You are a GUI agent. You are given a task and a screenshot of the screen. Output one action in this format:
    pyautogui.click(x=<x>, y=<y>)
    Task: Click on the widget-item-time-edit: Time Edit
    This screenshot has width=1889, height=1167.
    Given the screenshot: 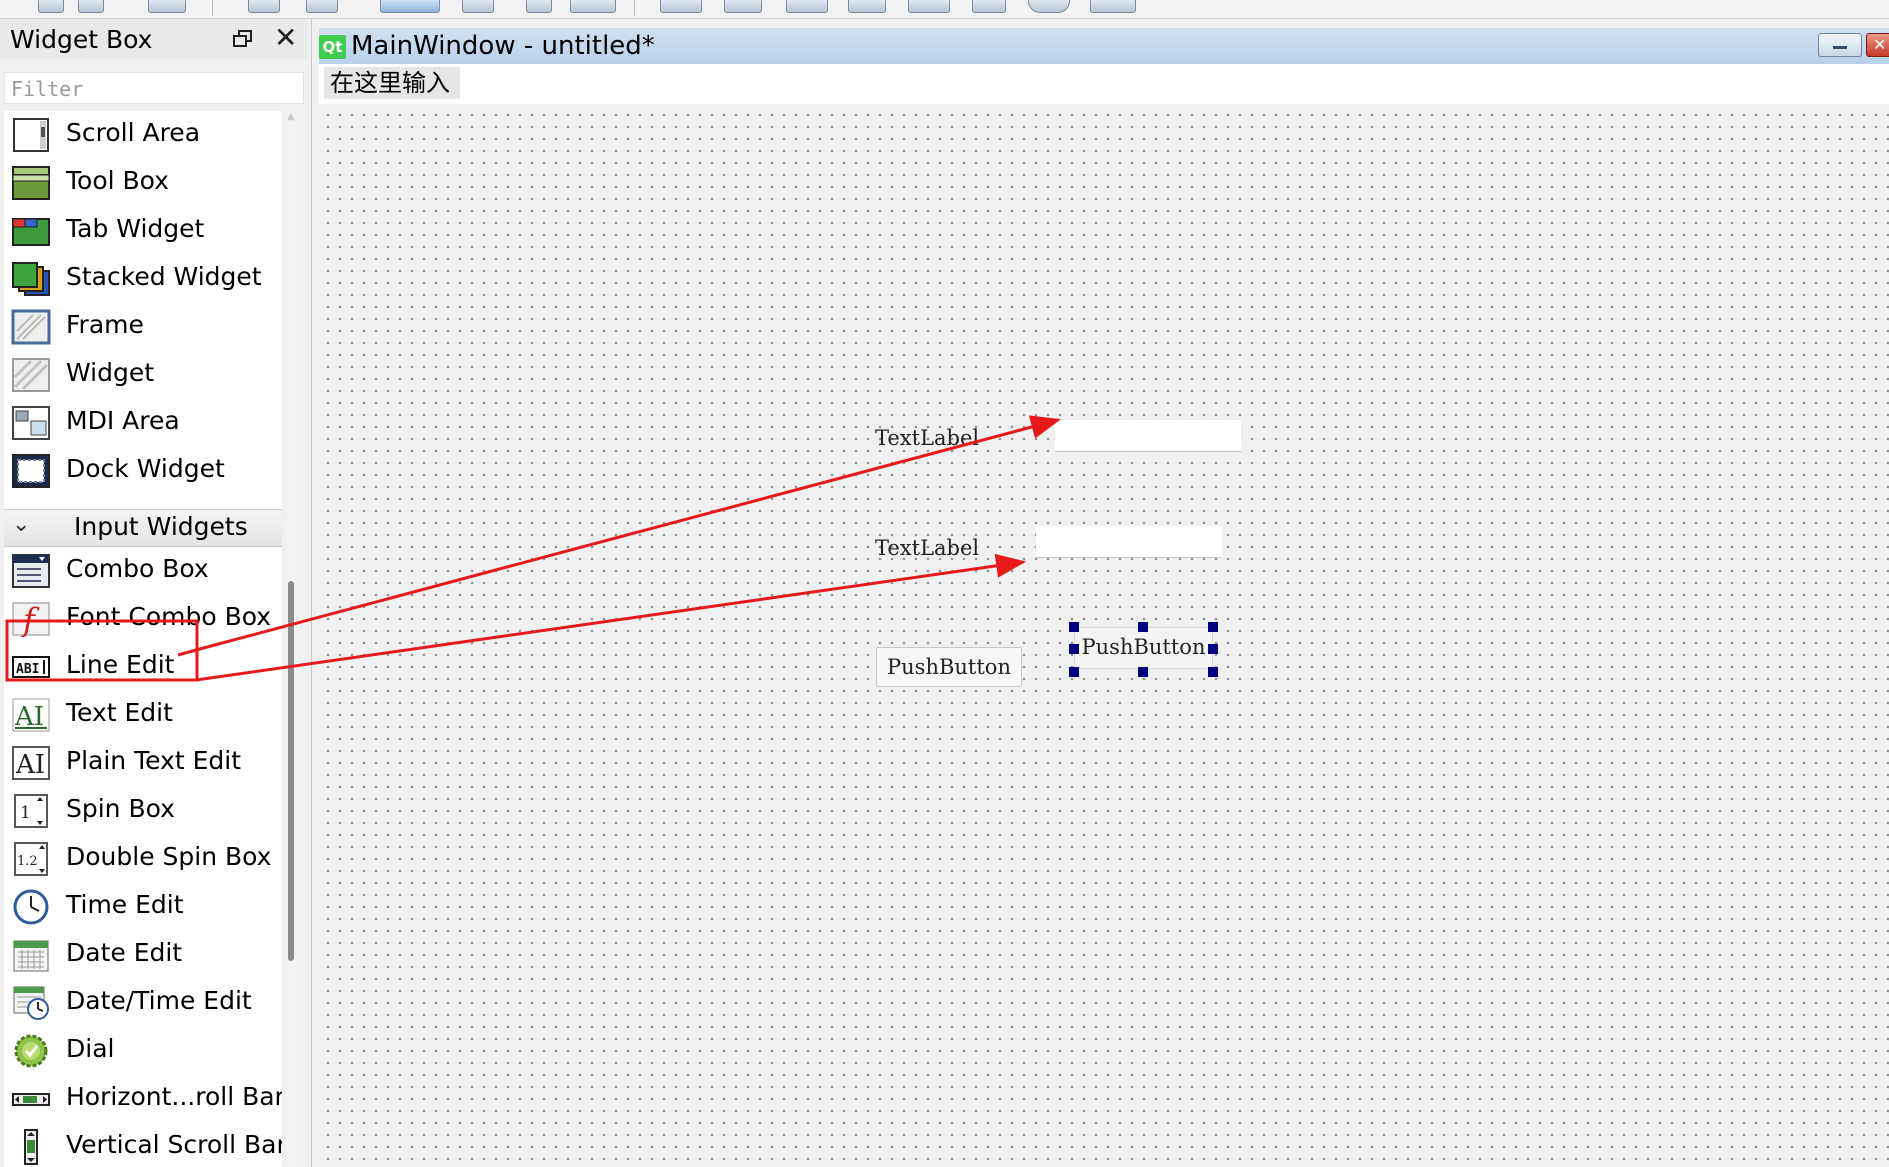 What is the action you would take?
    pyautogui.click(x=143, y=907)
    